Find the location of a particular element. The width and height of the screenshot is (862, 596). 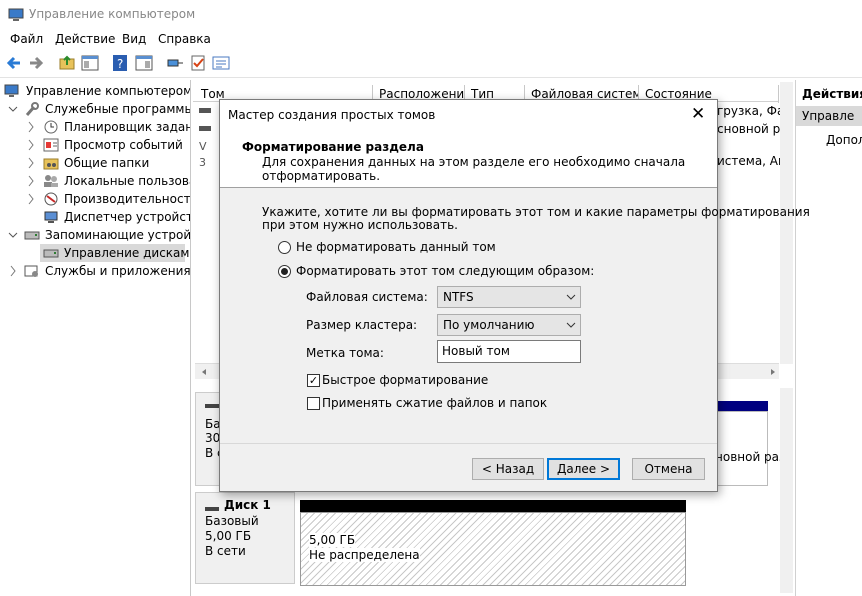

filesystem-label: Файловая система: is located at coordinates (367, 297).